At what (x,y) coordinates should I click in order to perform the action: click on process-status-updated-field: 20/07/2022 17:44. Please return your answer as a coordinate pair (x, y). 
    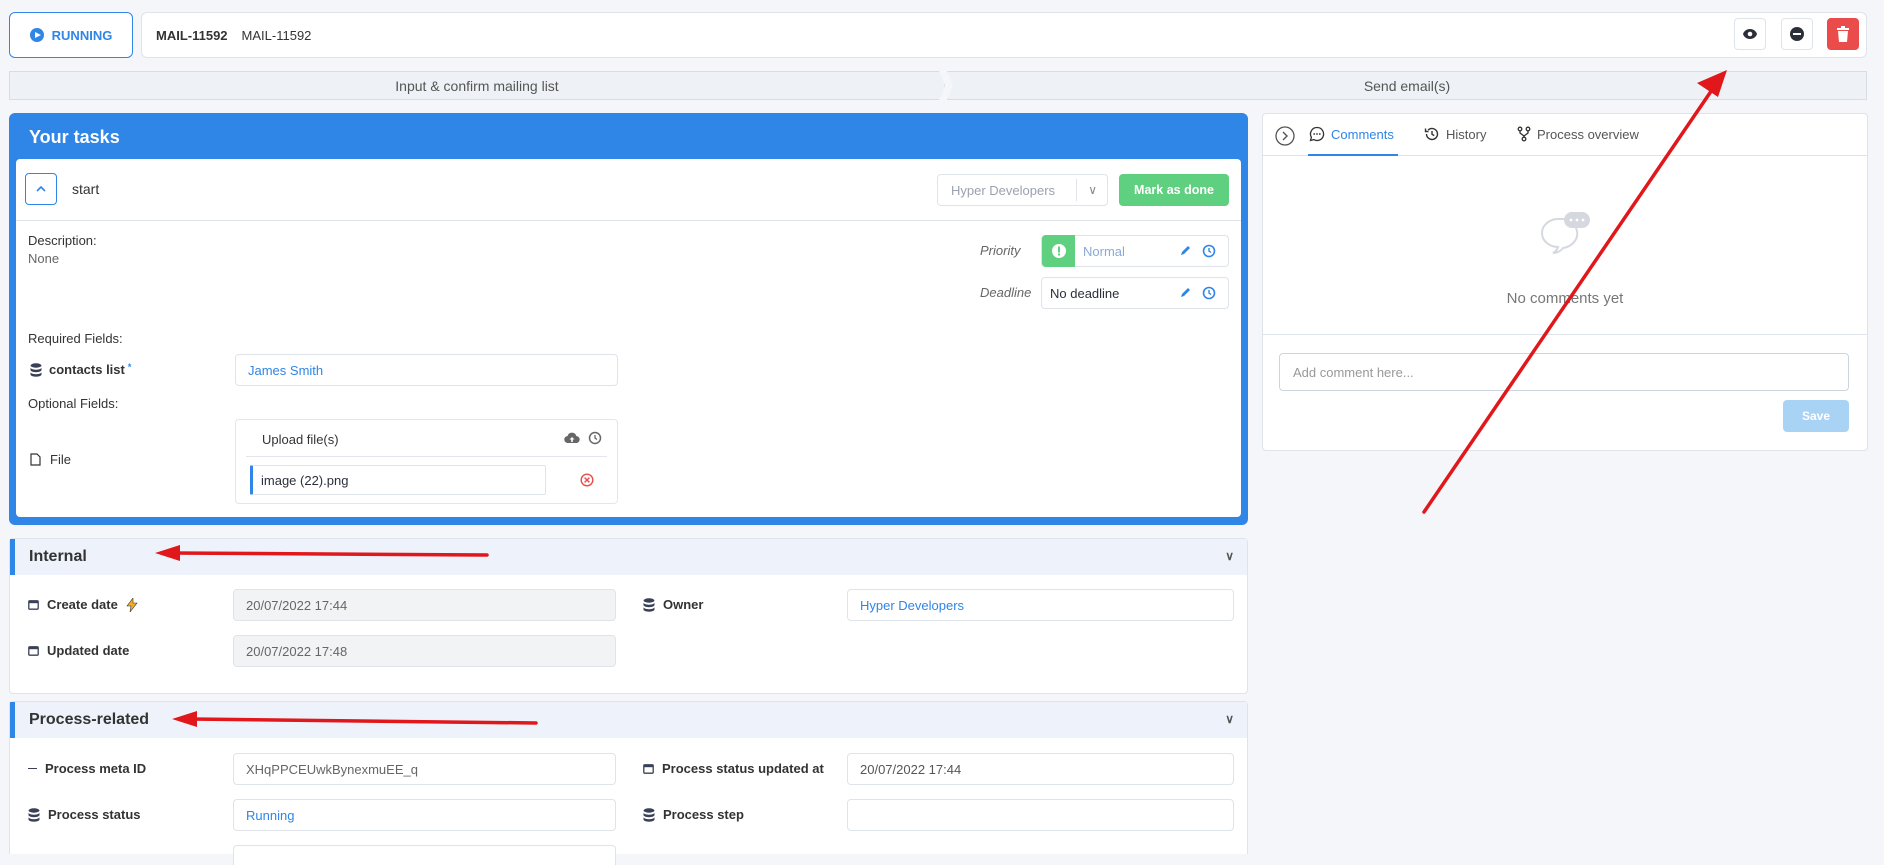
    Looking at the image, I should click on (1040, 769).